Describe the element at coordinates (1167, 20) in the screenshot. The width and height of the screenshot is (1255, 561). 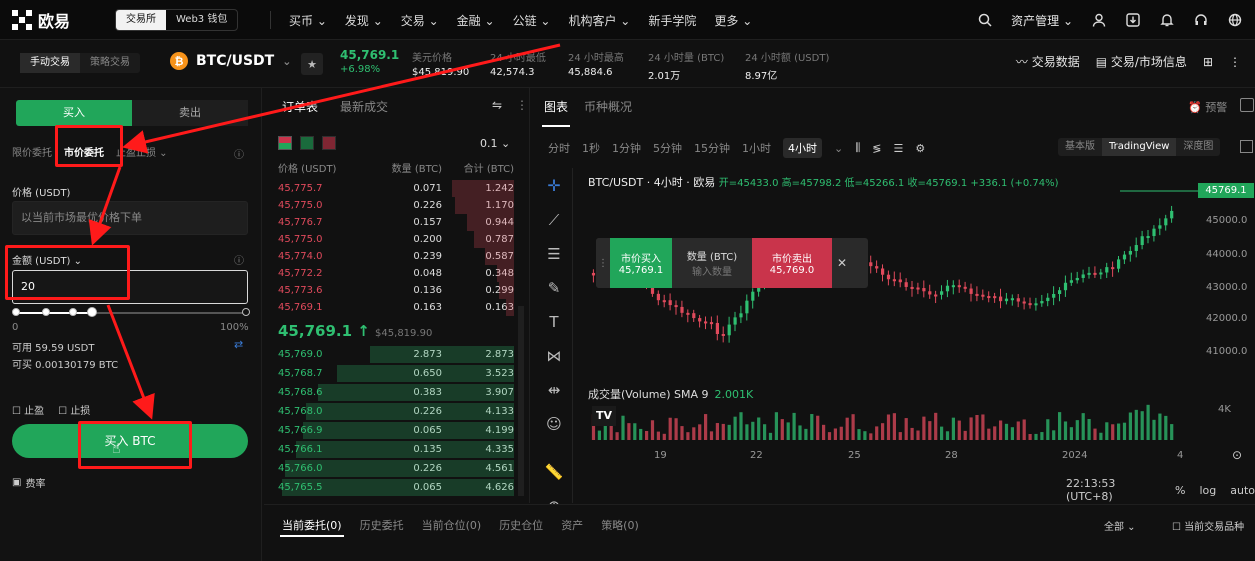
I see `bell-icon` at that location.